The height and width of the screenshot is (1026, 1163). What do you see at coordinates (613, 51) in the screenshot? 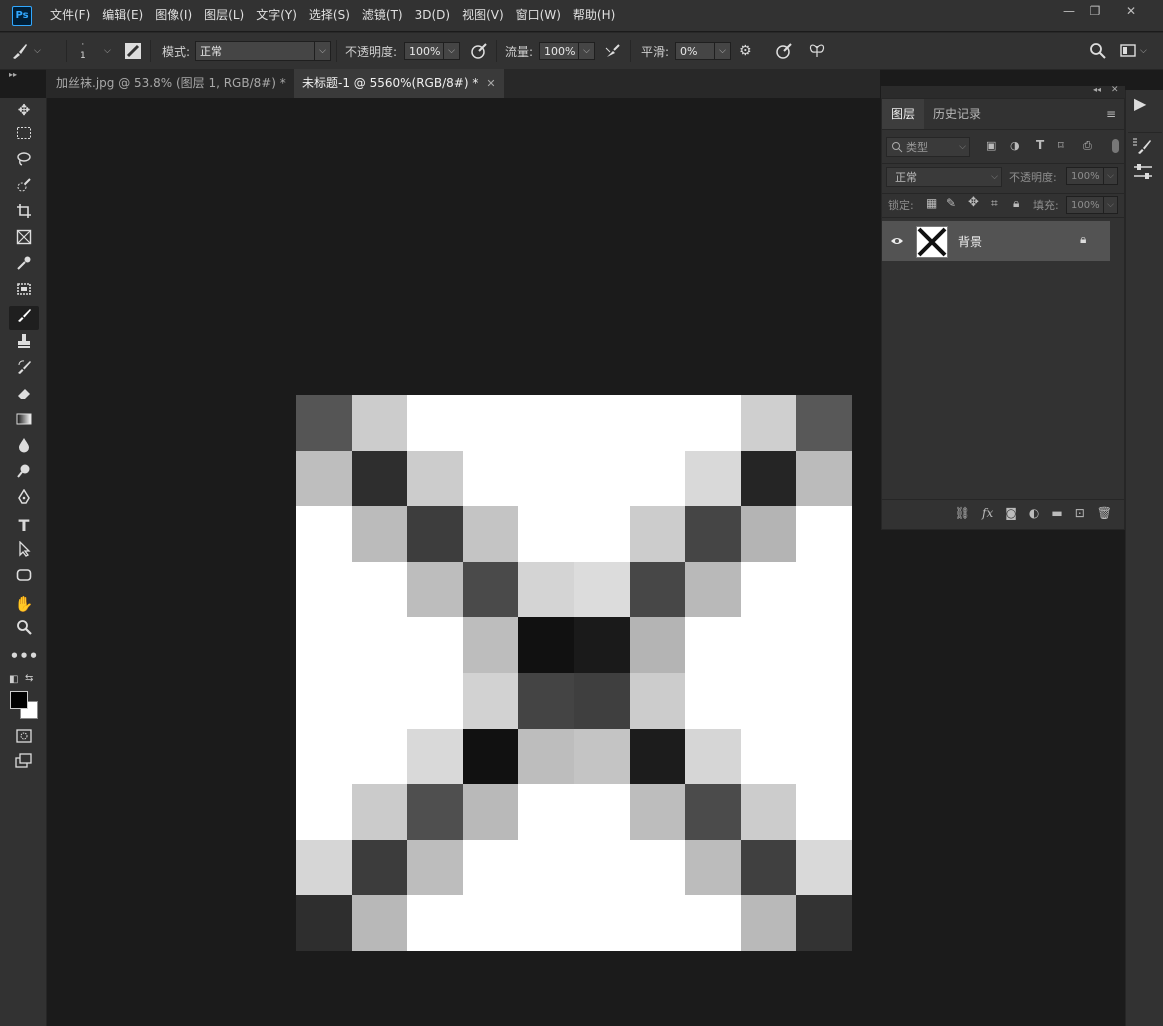
I see `airbrush-button` at bounding box center [613, 51].